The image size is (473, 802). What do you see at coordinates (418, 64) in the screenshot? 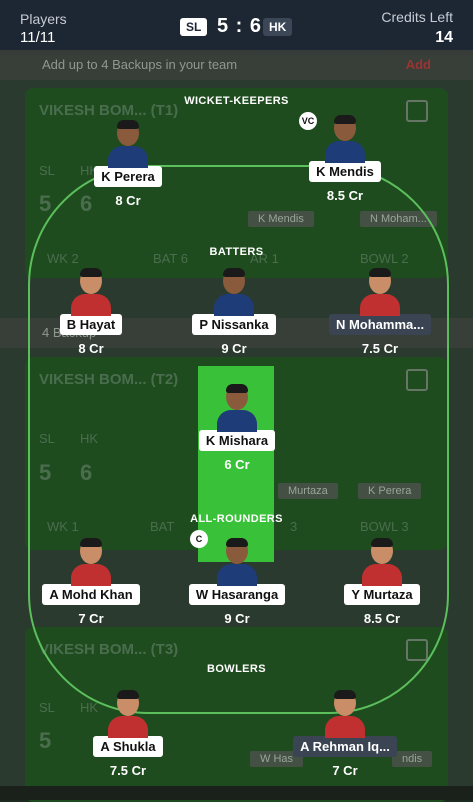
I see `add-backup-link: Add` at bounding box center [418, 64].